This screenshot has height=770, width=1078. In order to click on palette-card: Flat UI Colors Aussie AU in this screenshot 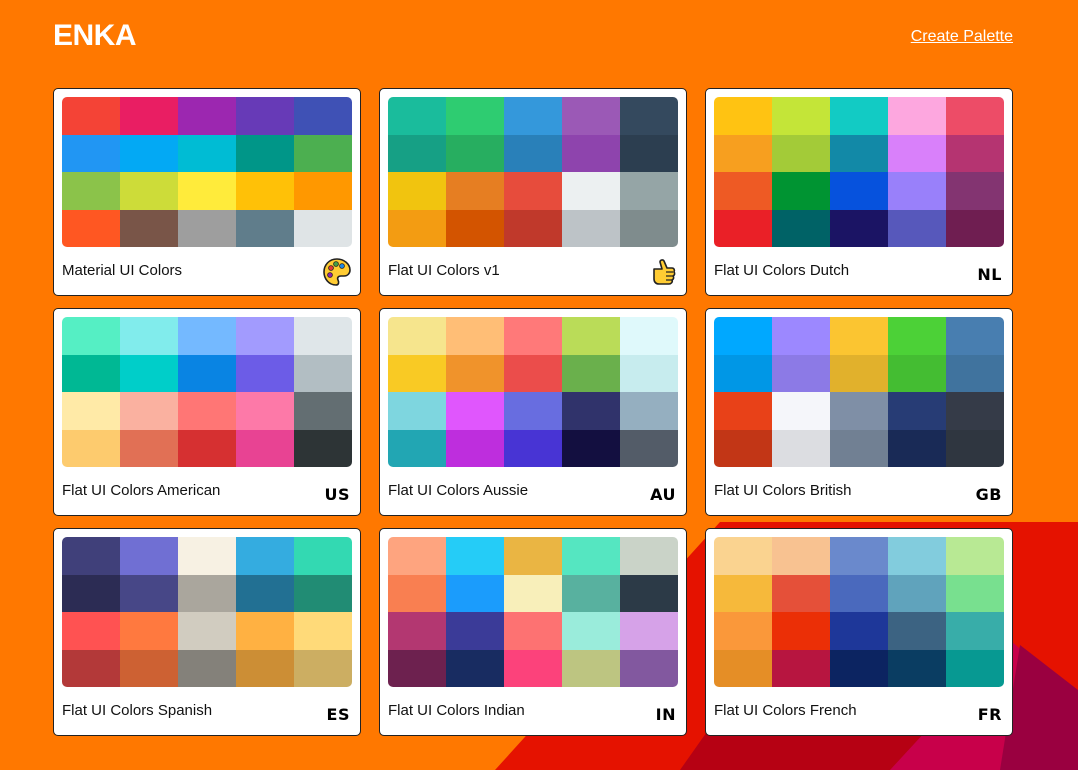, I will do `click(533, 412)`.